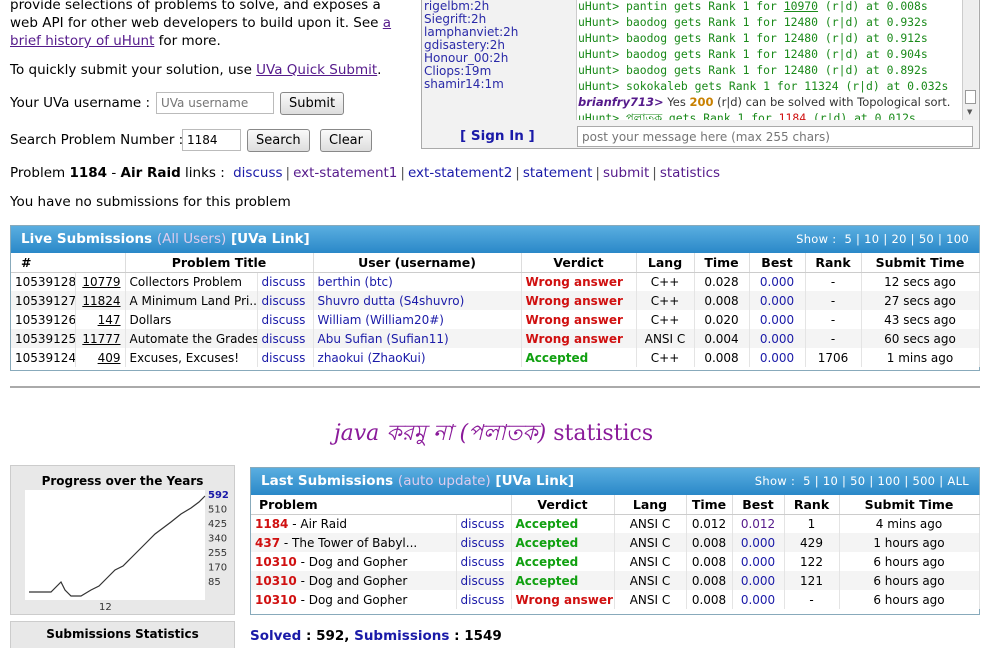 The image size is (987, 648). What do you see at coordinates (345, 173) in the screenshot?
I see `link-ext-statement1: ext-statement1` at bounding box center [345, 173].